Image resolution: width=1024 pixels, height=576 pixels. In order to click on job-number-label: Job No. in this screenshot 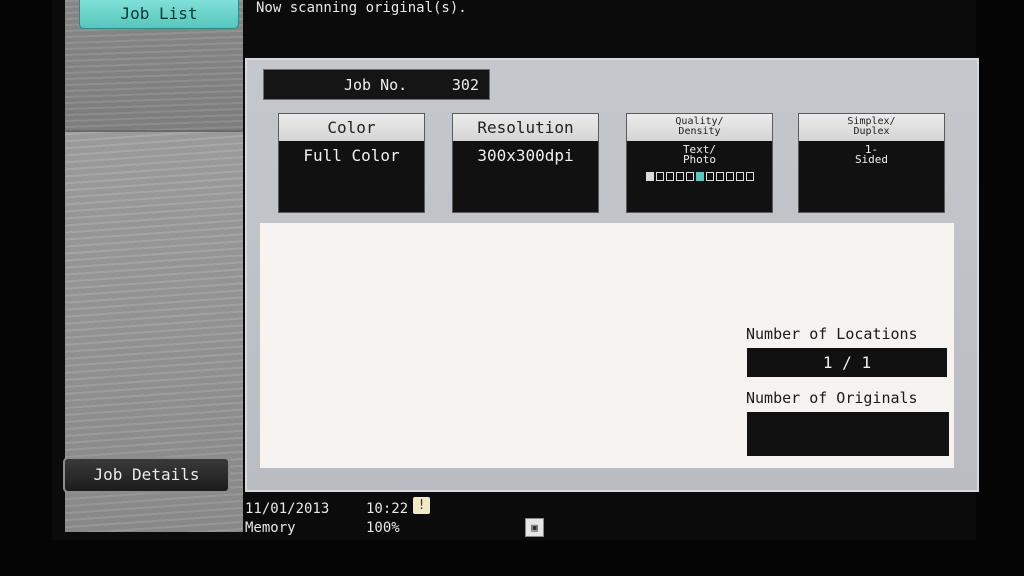, I will do `click(376, 85)`.